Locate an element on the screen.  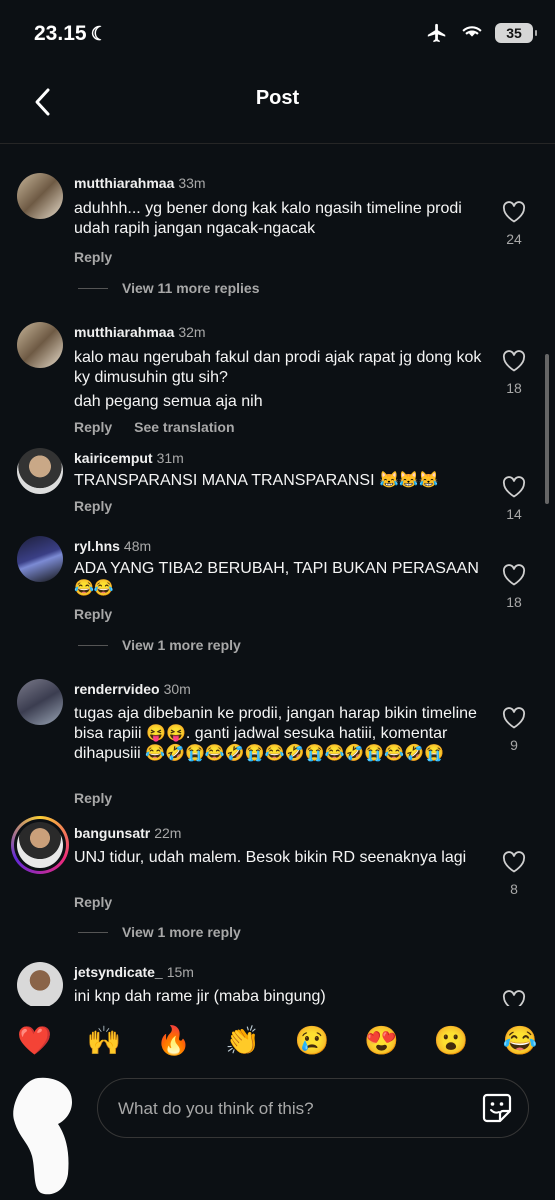
comment-text: ini knp dah rame jir (maba bingung) is located at coordinates (200, 996).